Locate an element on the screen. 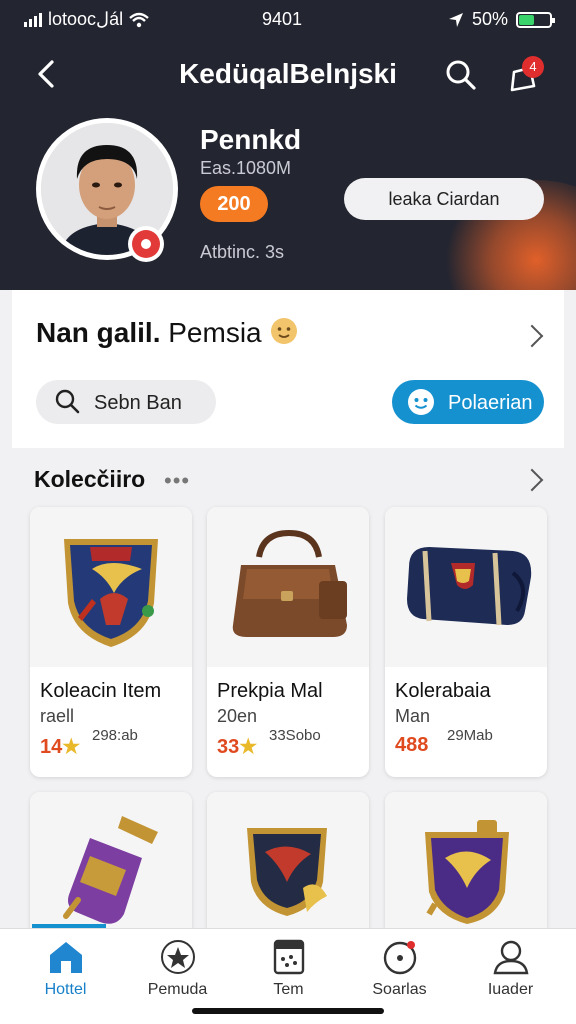 This screenshot has height=1024, width=576. tab-tem: Tem is located at coordinates (288, 974).